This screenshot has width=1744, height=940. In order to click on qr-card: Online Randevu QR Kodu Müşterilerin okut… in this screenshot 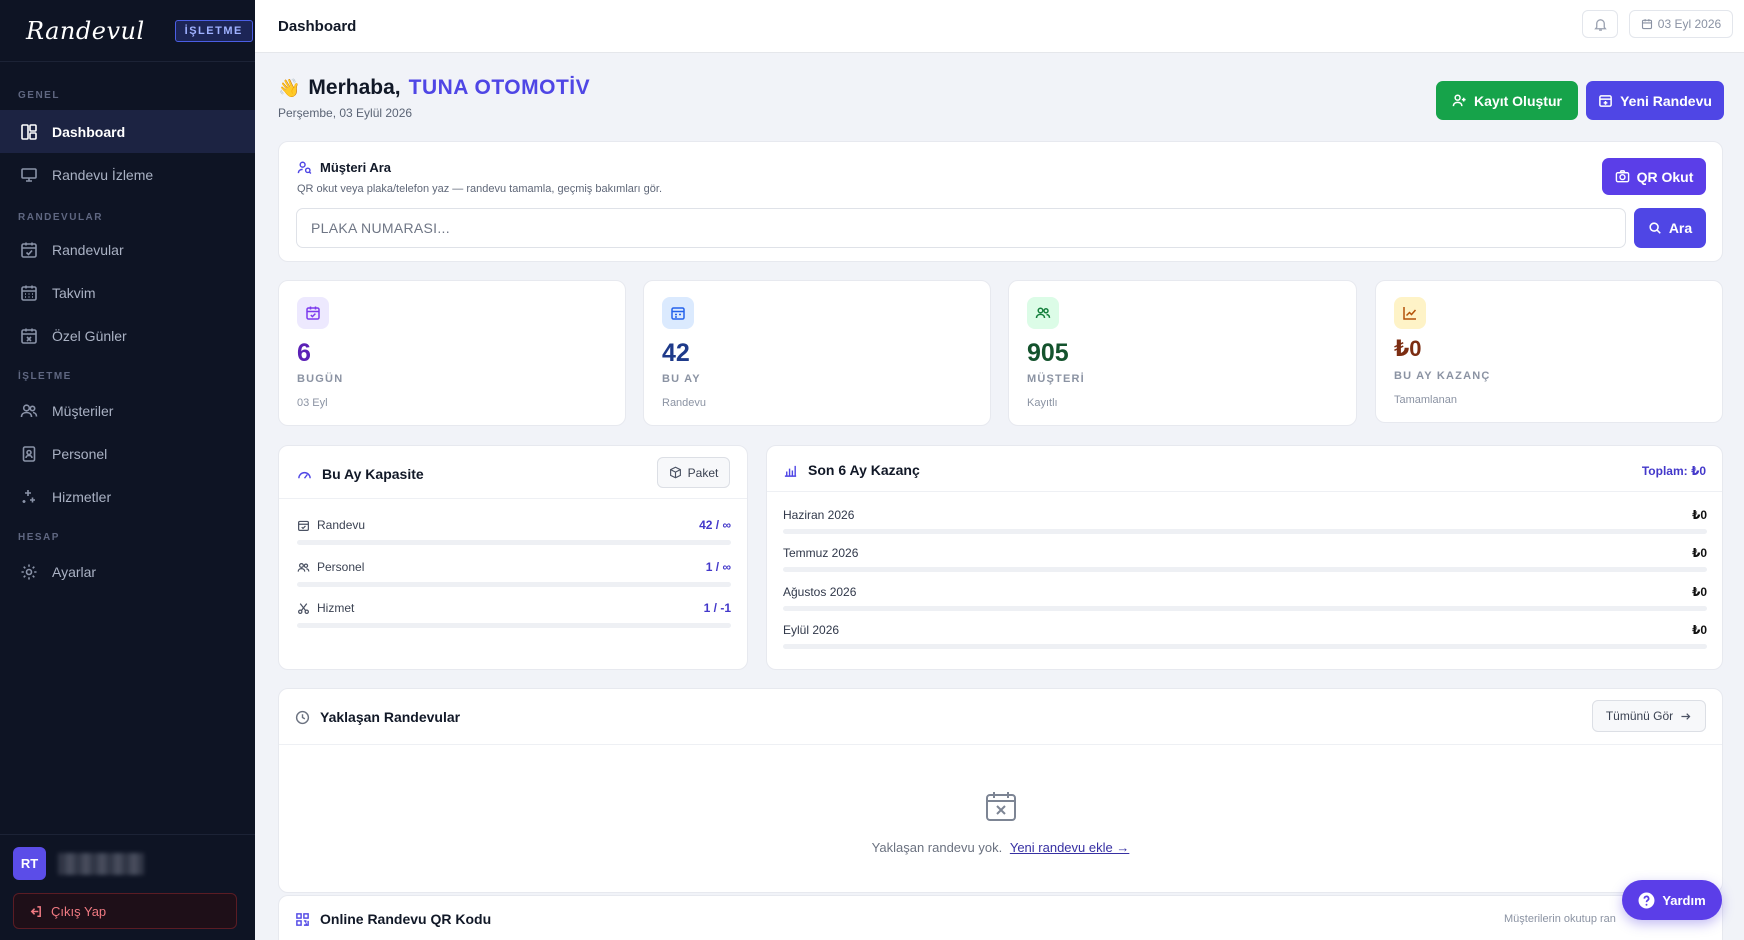, I will do `click(1000, 917)`.